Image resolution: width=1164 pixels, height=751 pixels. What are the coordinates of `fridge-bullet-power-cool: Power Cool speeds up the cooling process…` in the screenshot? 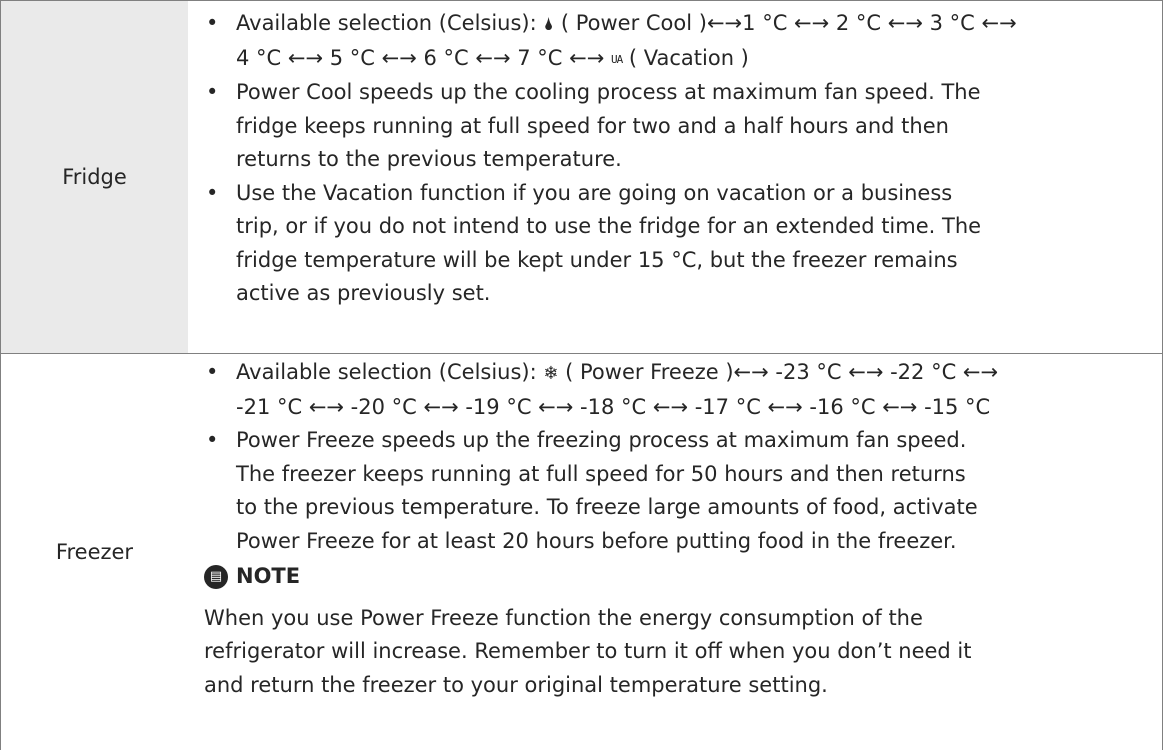 It's located at (673, 126).